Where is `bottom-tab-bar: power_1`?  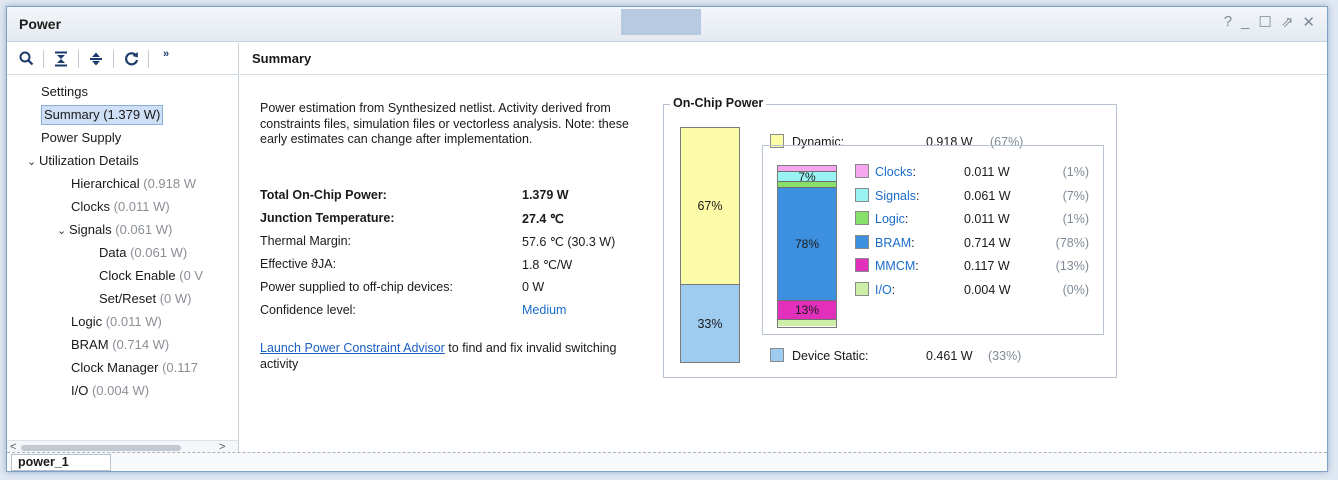 bottom-tab-bar: power_1 is located at coordinates (667, 461).